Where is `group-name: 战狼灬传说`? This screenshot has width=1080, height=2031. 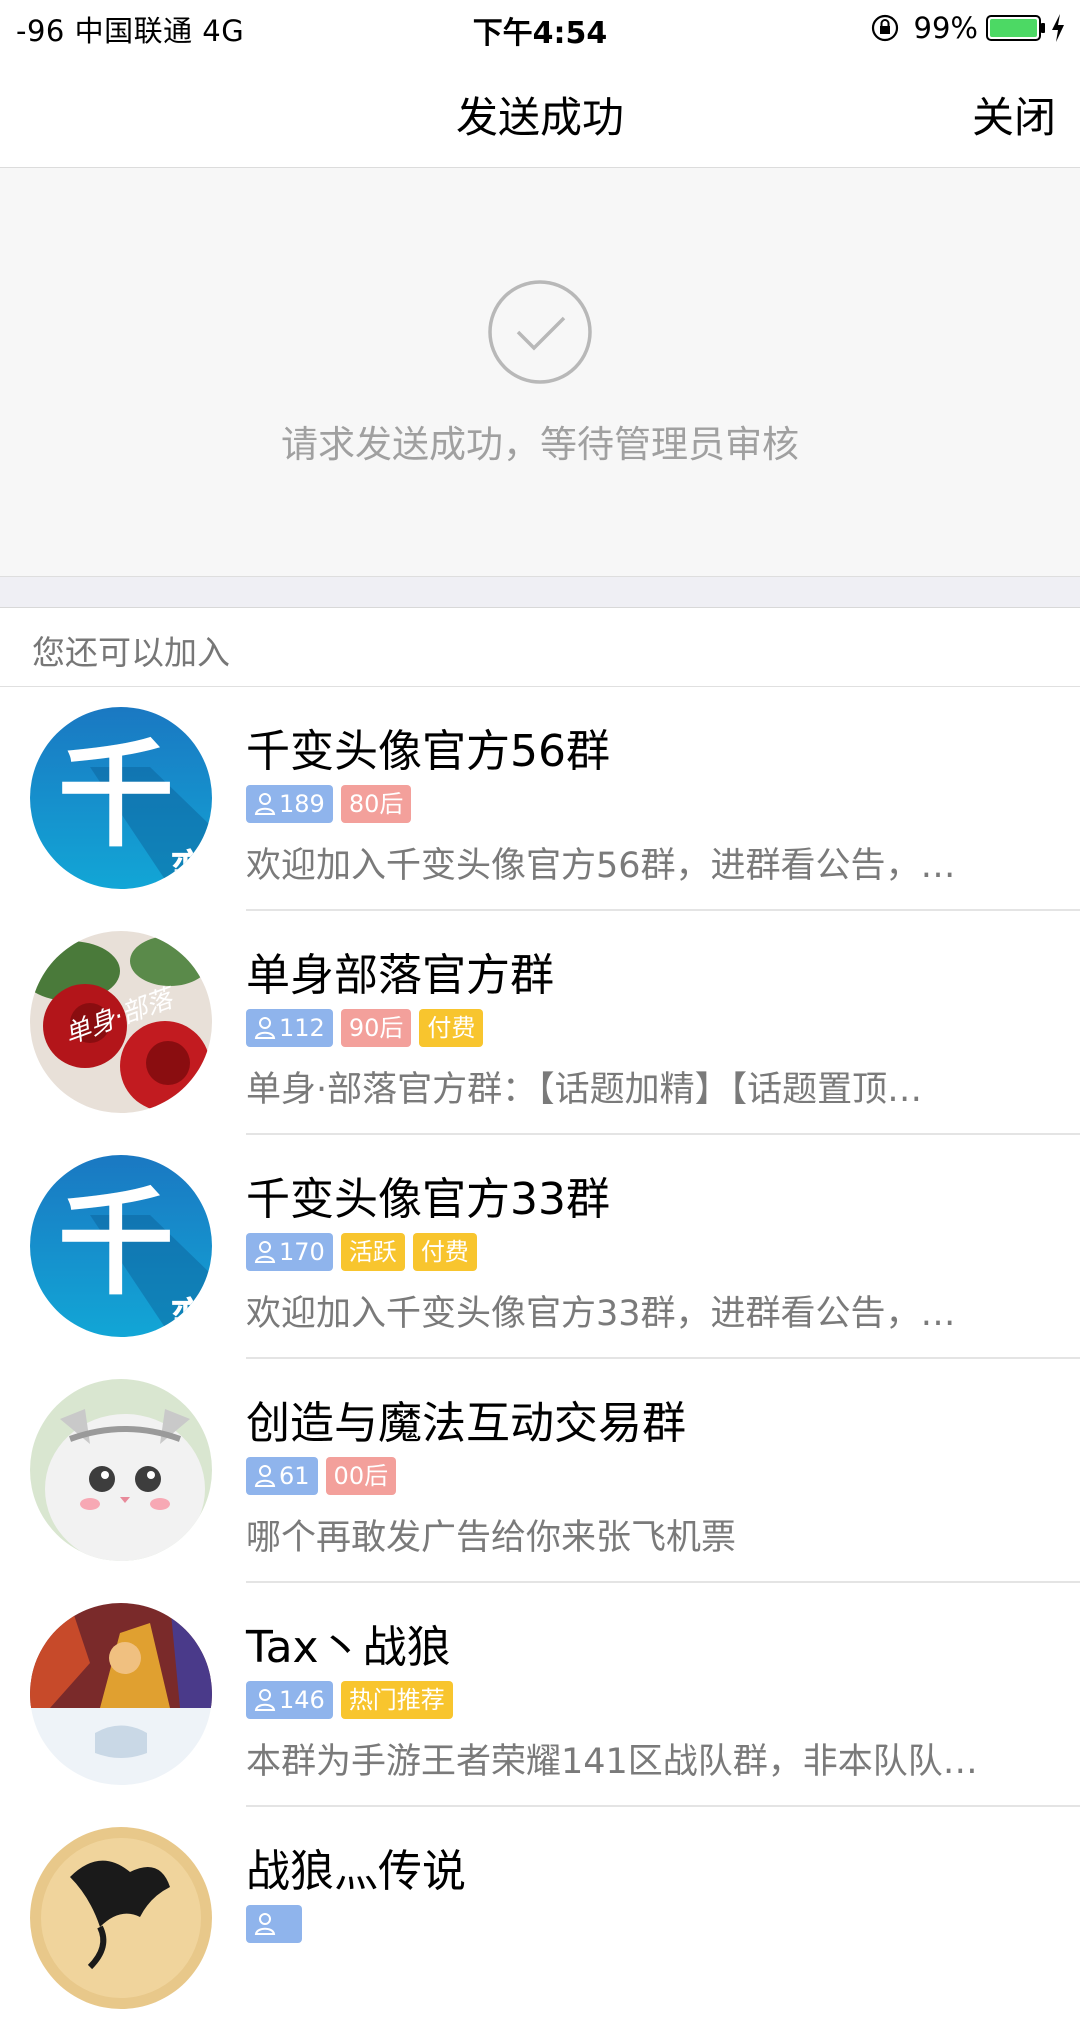 group-name: 战狼灬传说 is located at coordinates (356, 1871).